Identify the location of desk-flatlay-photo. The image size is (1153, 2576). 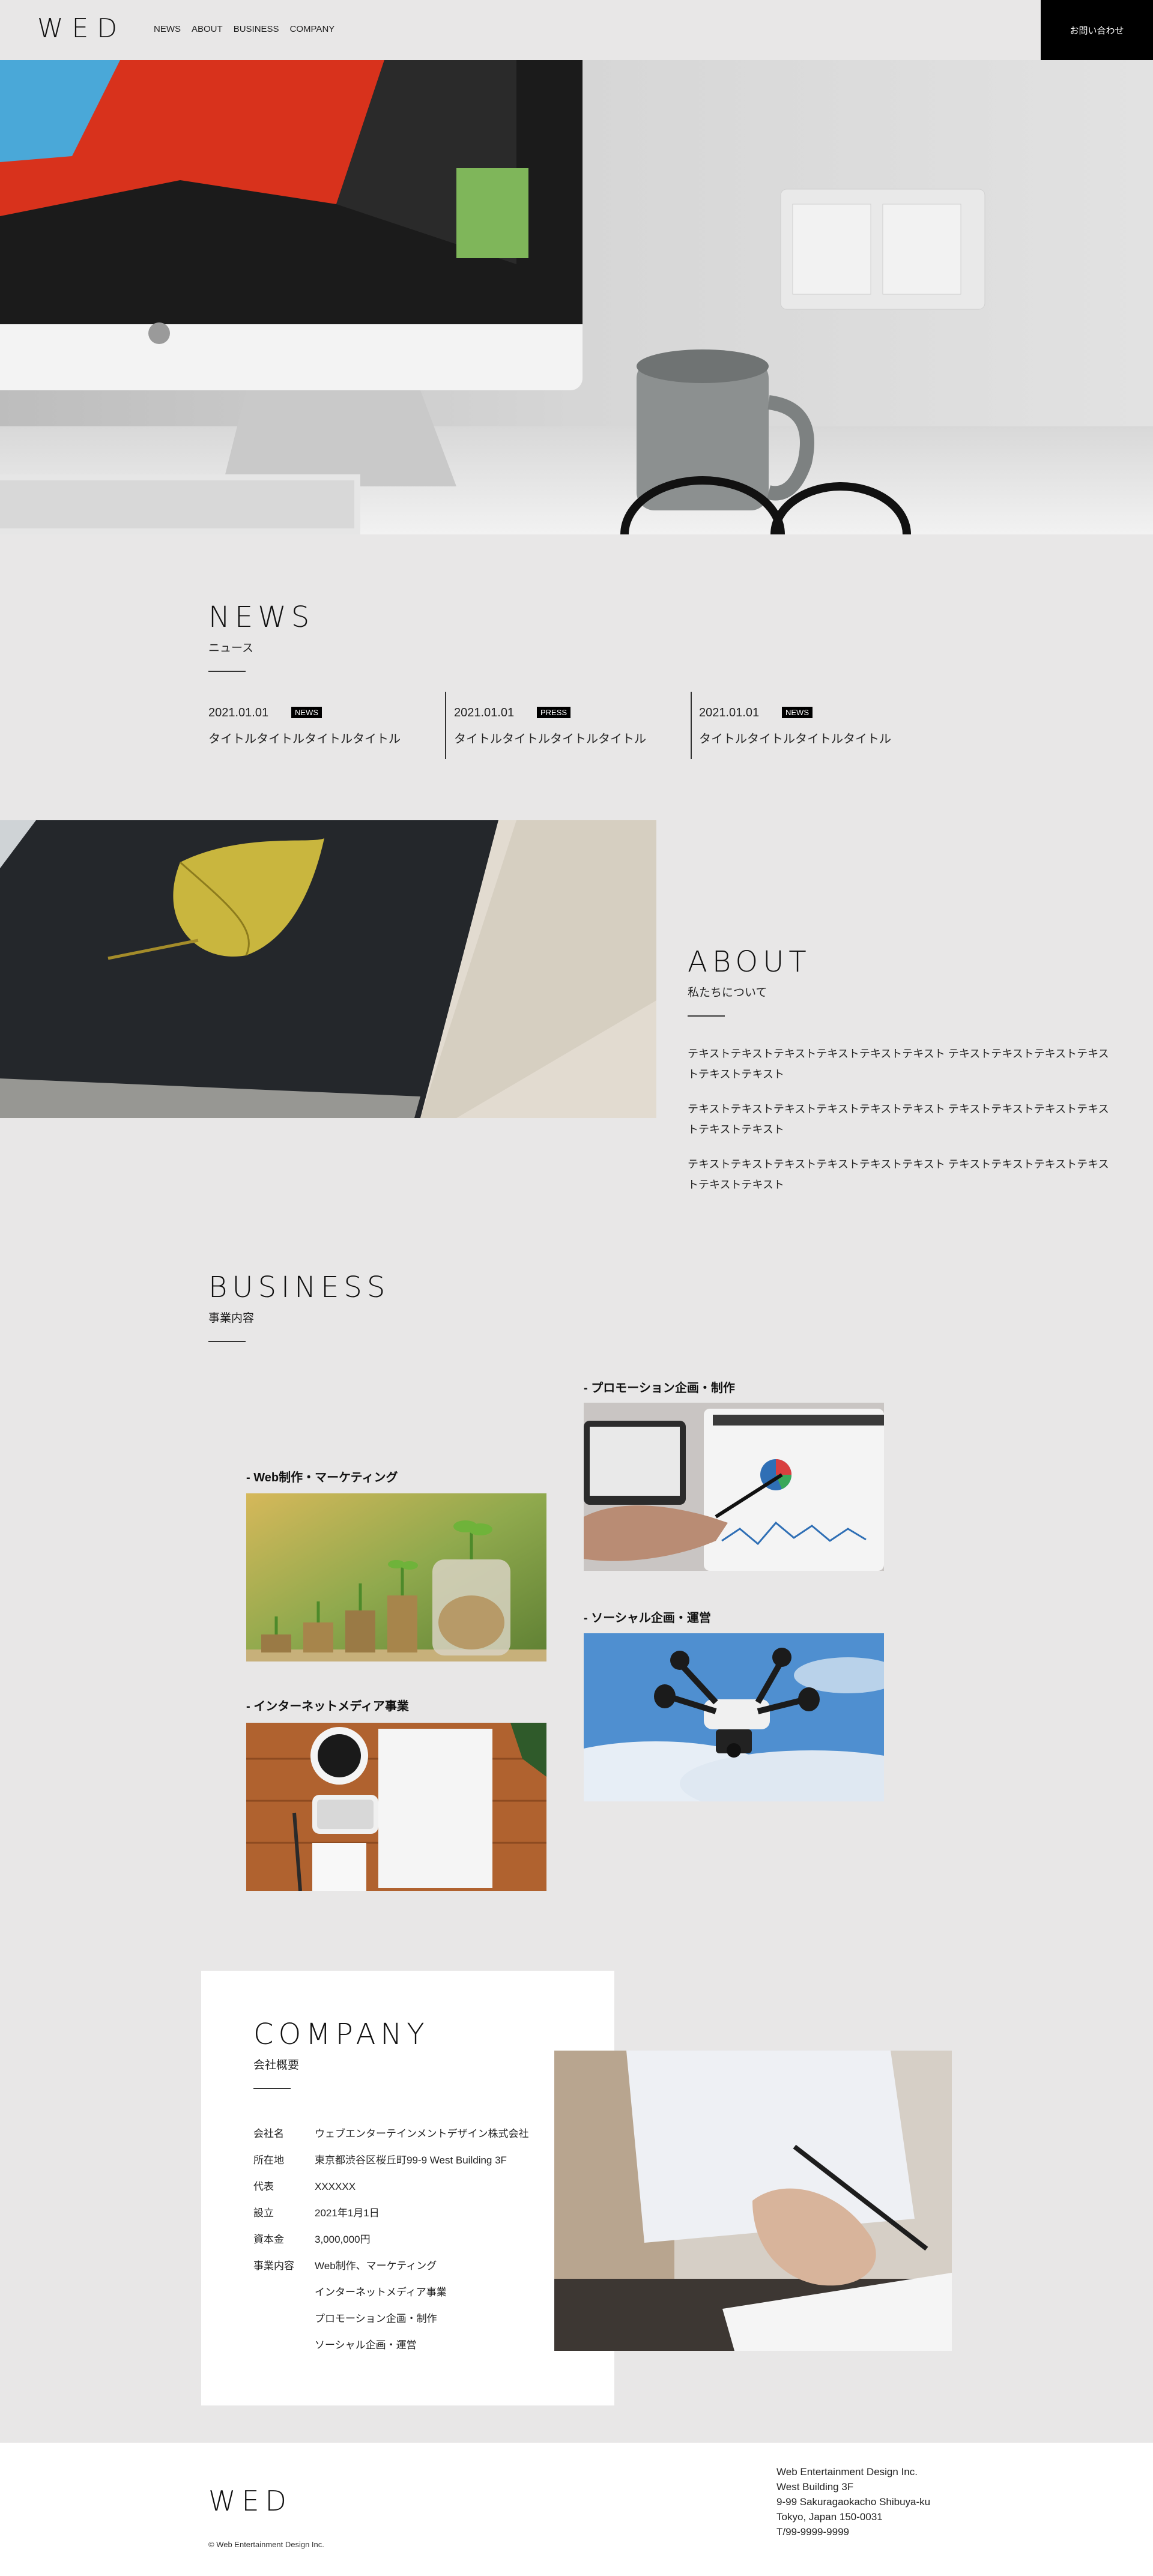
(396, 1807).